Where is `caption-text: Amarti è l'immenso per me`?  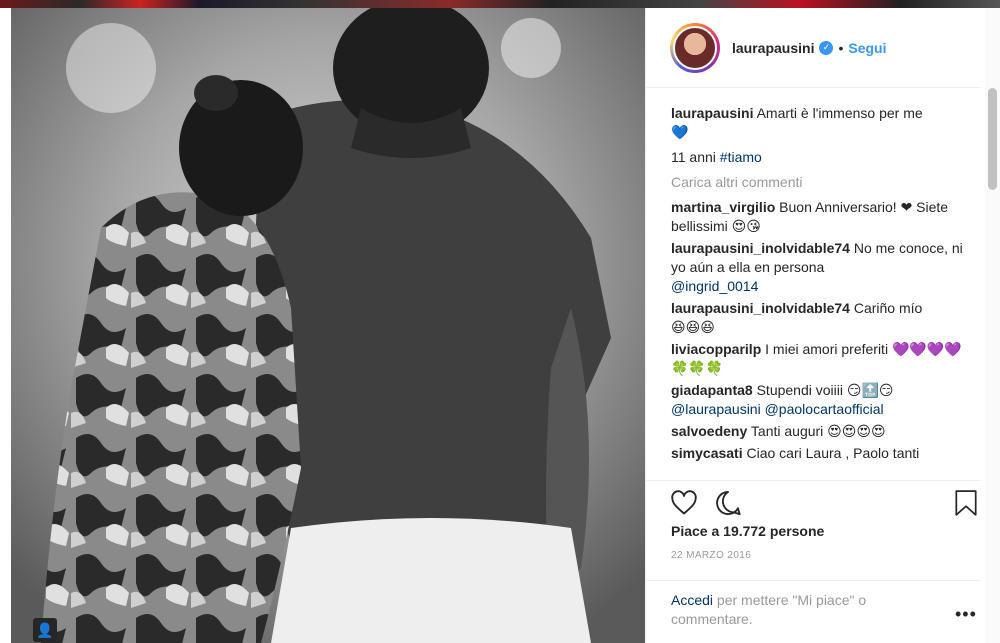
caption-text: Amarti è l'immenso per me is located at coordinates (839, 113).